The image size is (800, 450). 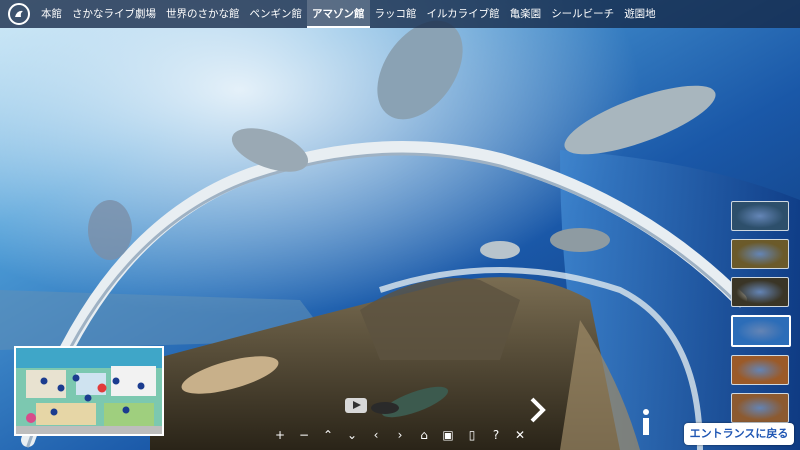 I want to click on youtube-icon, so click(x=356, y=405).